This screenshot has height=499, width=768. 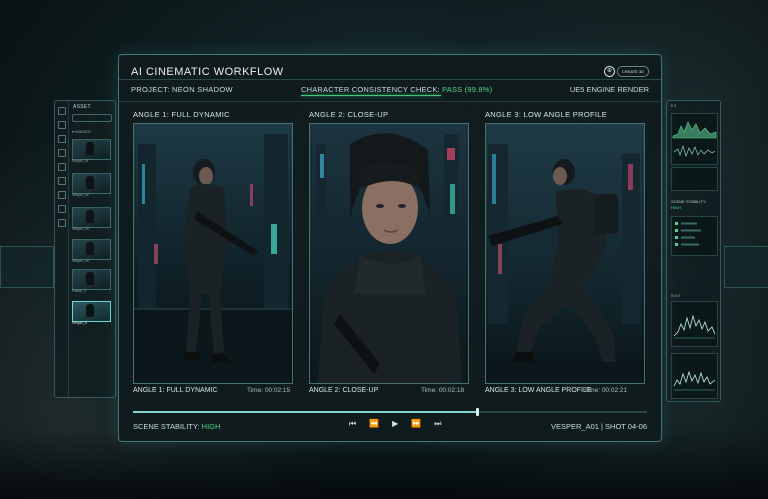 I want to click on asset-label: Vesper_02, so click(x=80, y=195).